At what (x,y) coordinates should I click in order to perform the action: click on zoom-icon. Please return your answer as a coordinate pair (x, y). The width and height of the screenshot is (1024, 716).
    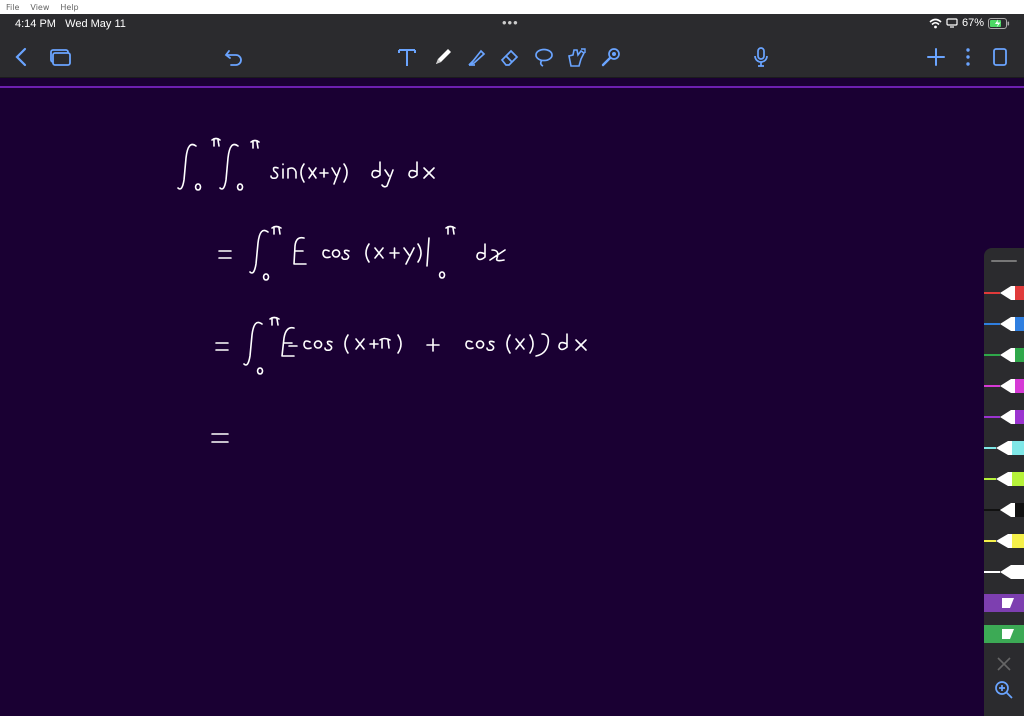
    Looking at the image, I should click on (1004, 690).